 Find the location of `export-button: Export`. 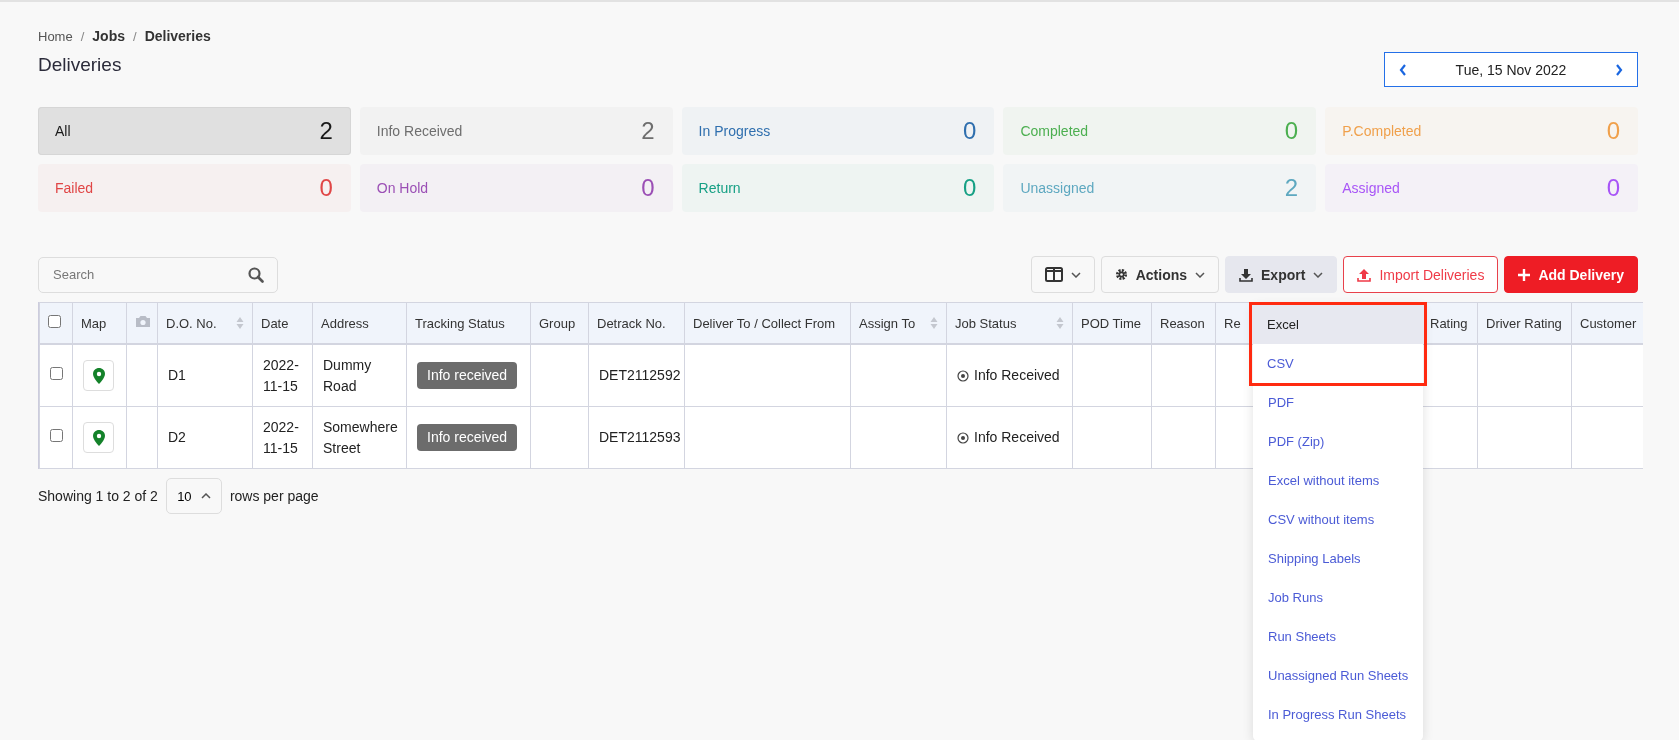

export-button: Export is located at coordinates (1281, 274).